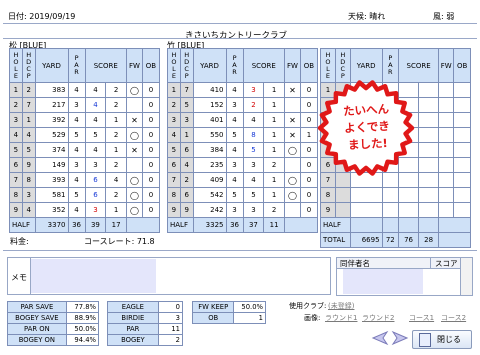  I want to click on score-header: SCORE, so click(106, 65).